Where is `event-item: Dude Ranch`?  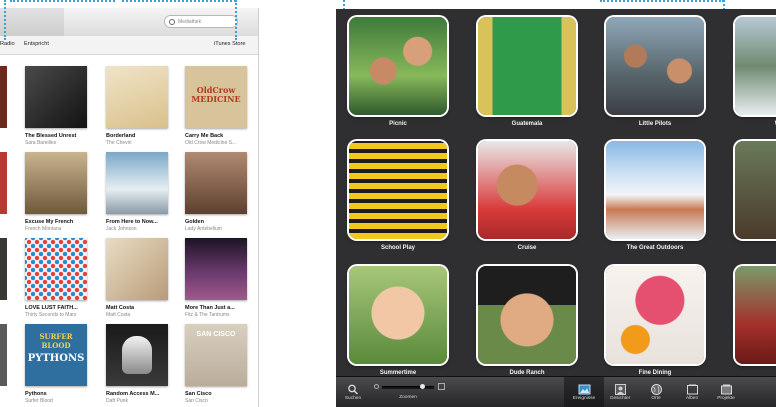
event-item: Dude Ranch is located at coordinates (527, 321).